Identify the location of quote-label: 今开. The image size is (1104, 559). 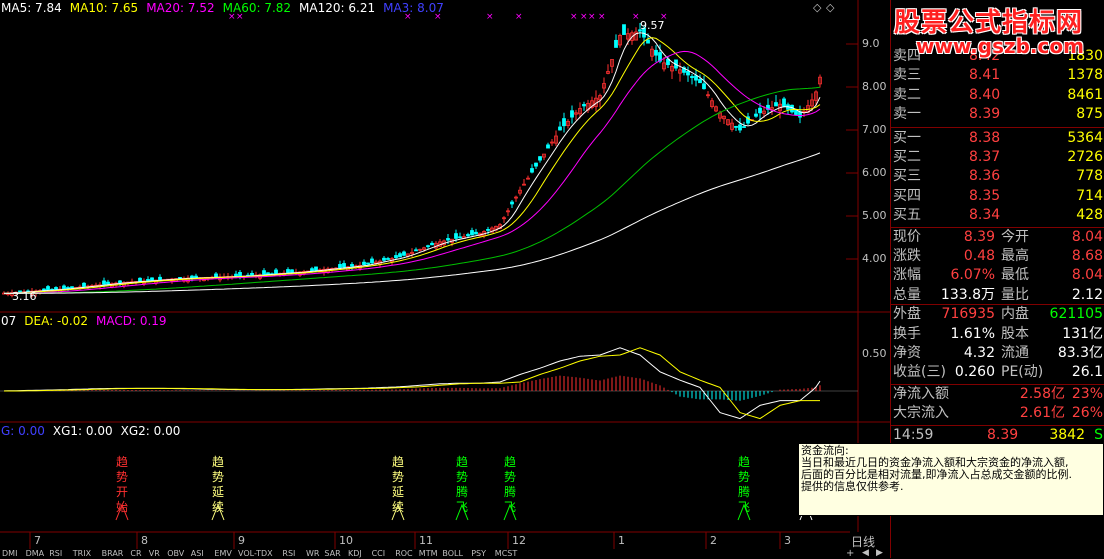
(1015, 236).